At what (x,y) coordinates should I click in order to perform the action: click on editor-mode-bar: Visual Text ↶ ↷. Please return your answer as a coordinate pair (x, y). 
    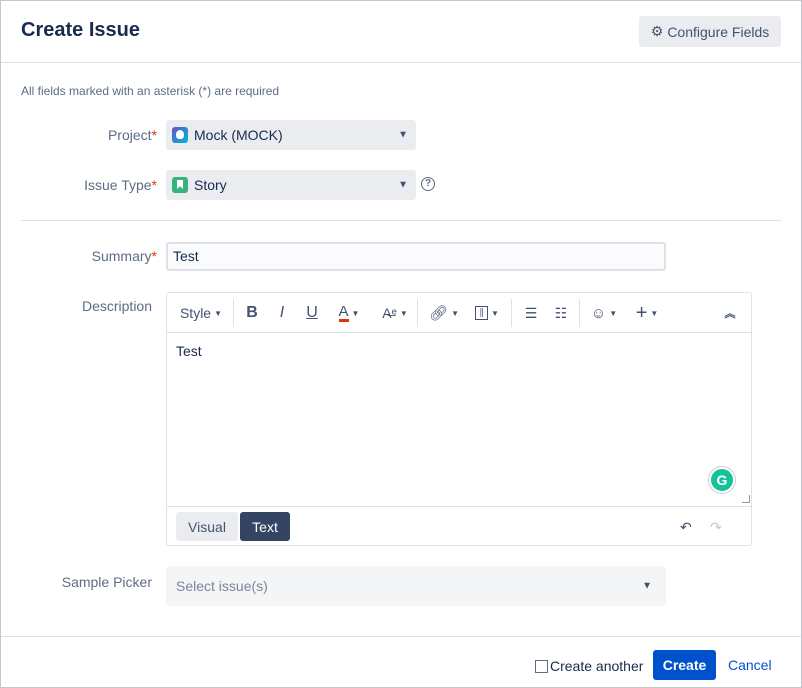
    Looking at the image, I should click on (459, 526).